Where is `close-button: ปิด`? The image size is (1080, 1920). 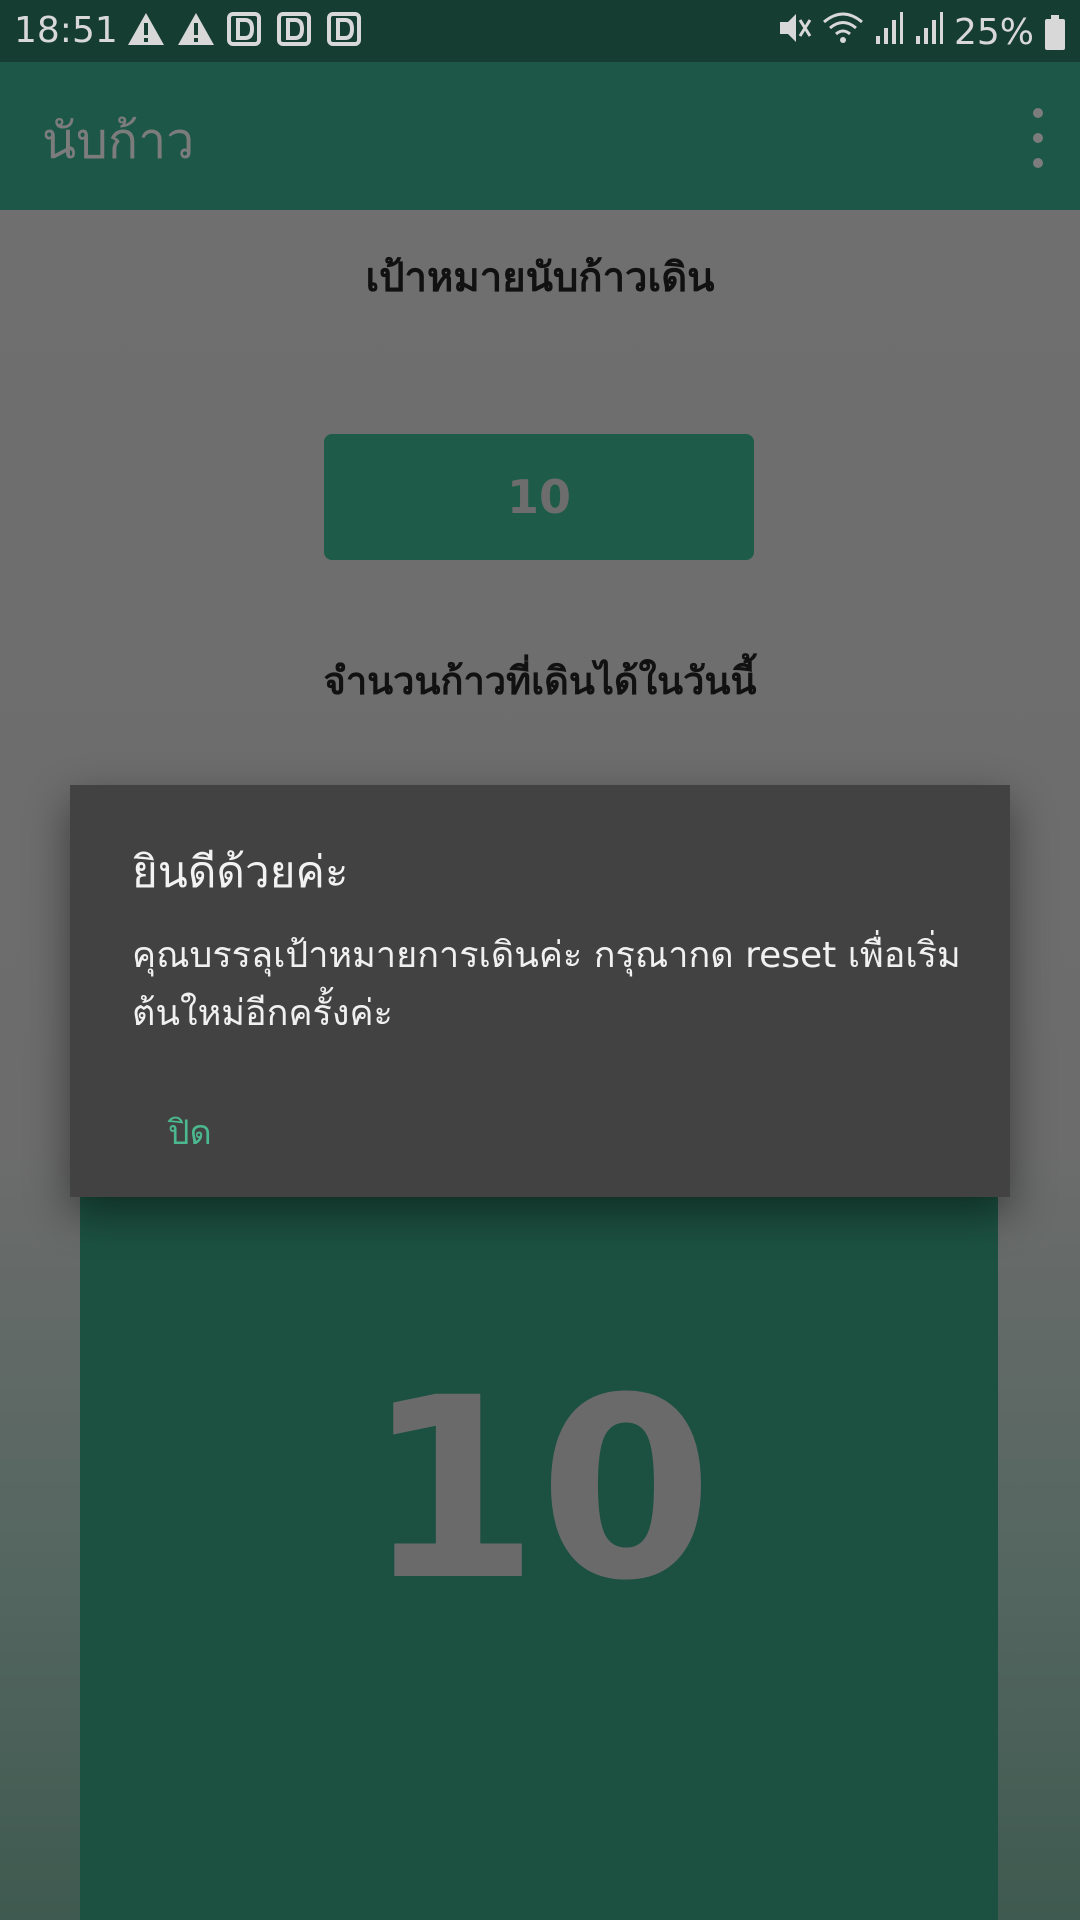
close-button: ปิด is located at coordinates (190, 1132).